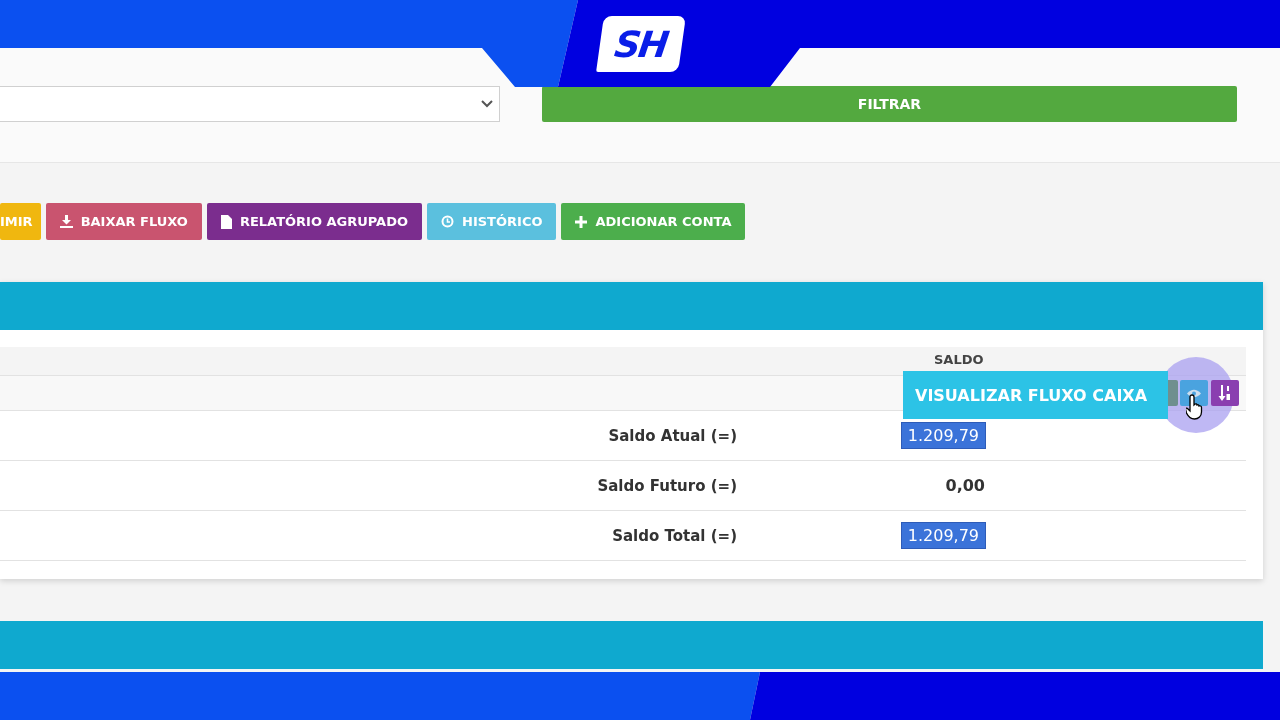  Describe the element at coordinates (641, 44) in the screenshot. I see `logo: SH` at that location.